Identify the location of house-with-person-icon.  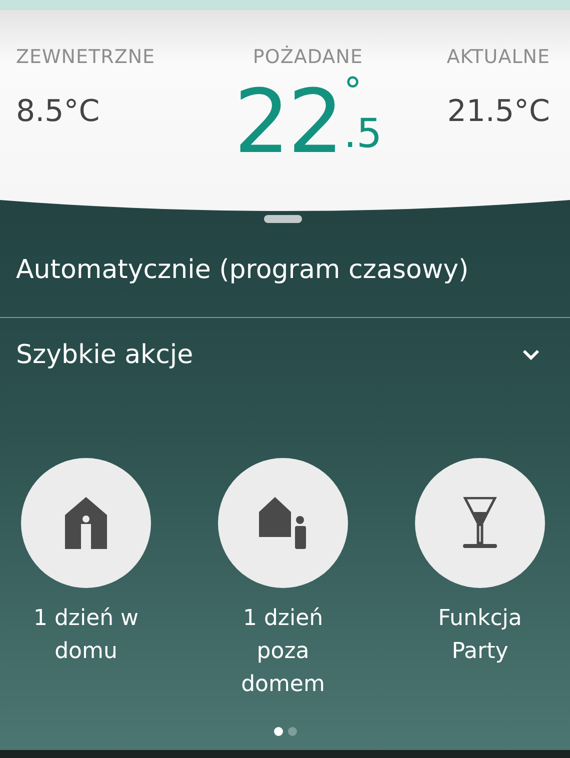
(86, 523).